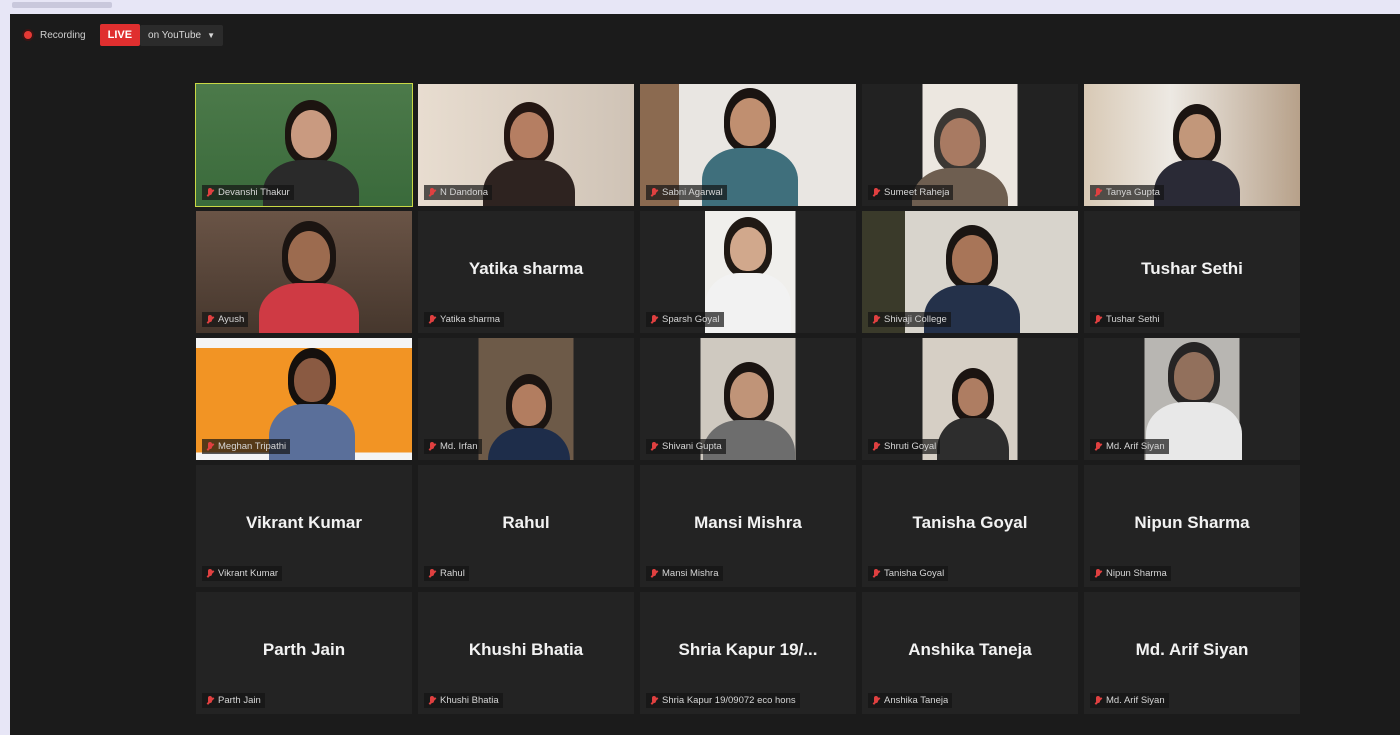  I want to click on participant-name-bar: Shria Kapur 19/09072 eco hons, so click(723, 700).